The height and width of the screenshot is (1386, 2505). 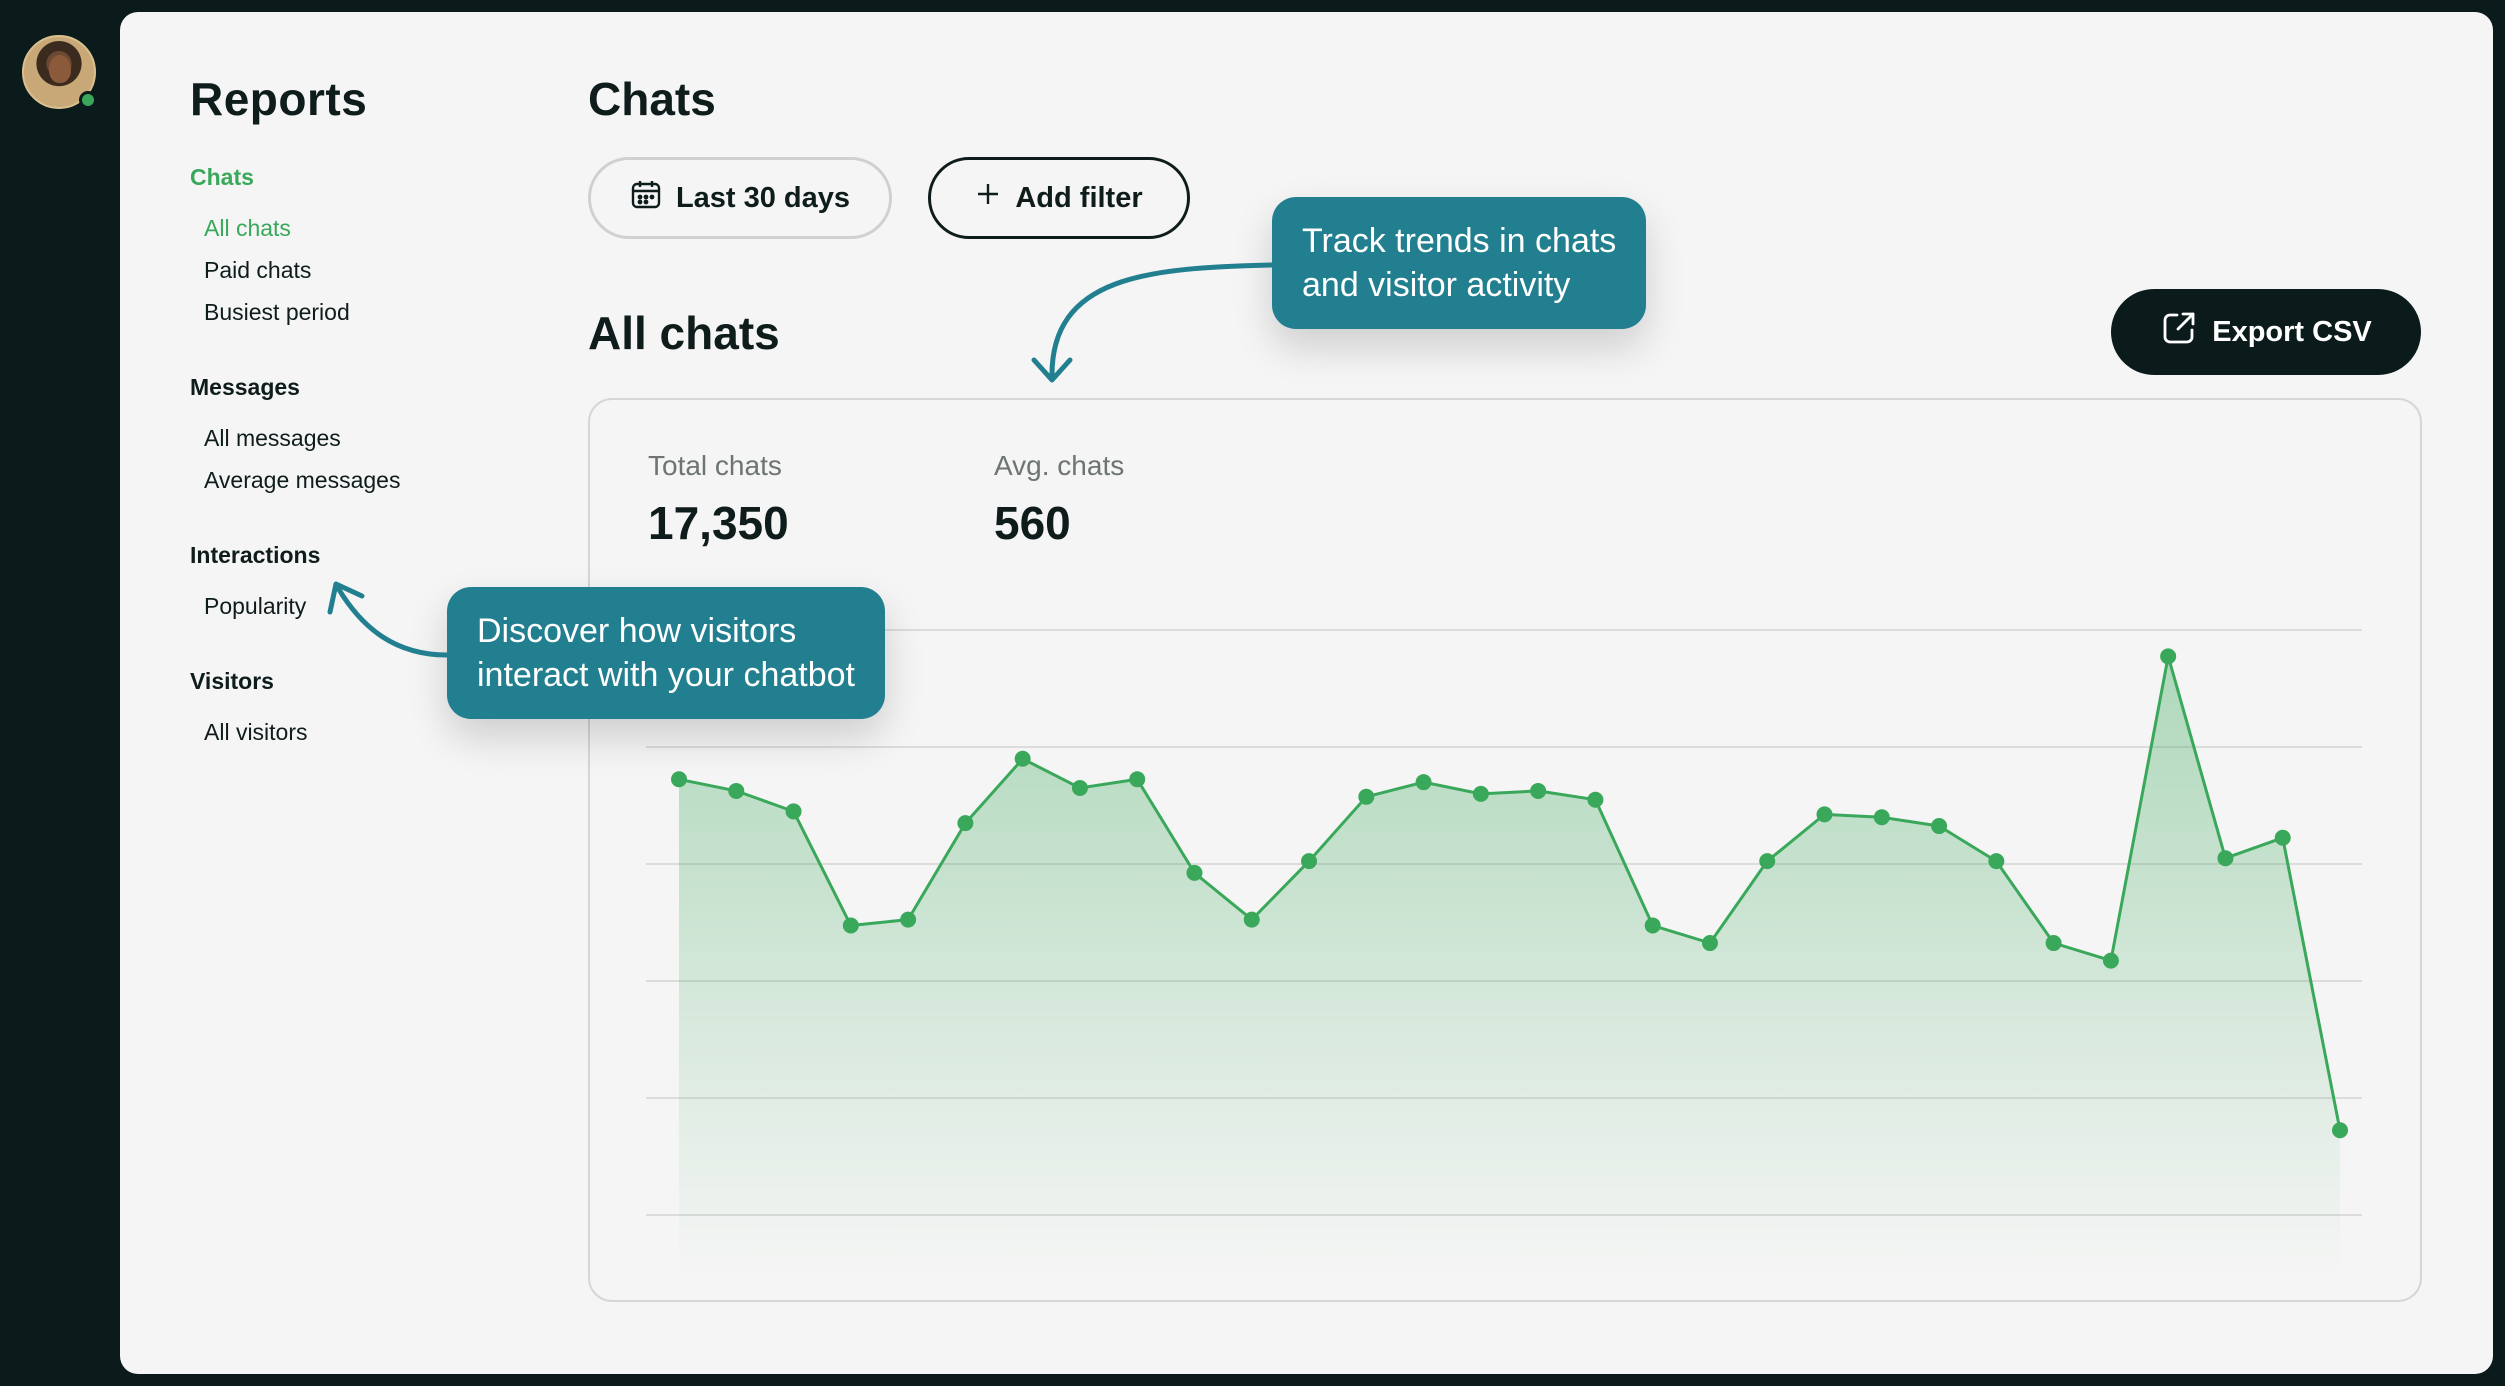 I want to click on date-range-label: Last 30 days, so click(x=763, y=197).